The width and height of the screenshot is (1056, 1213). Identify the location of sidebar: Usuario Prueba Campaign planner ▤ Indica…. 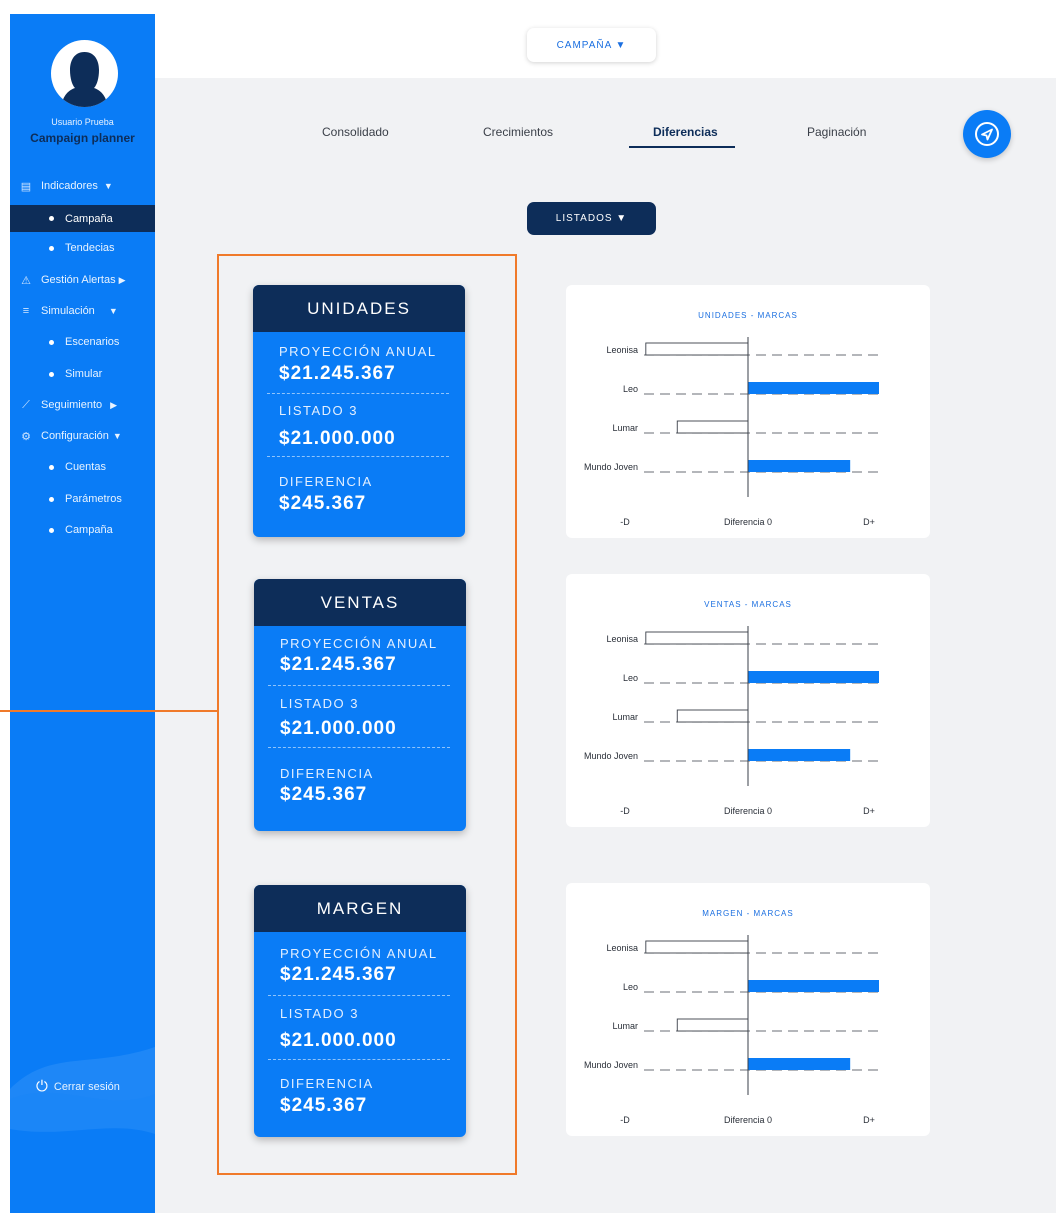
(82, 613).